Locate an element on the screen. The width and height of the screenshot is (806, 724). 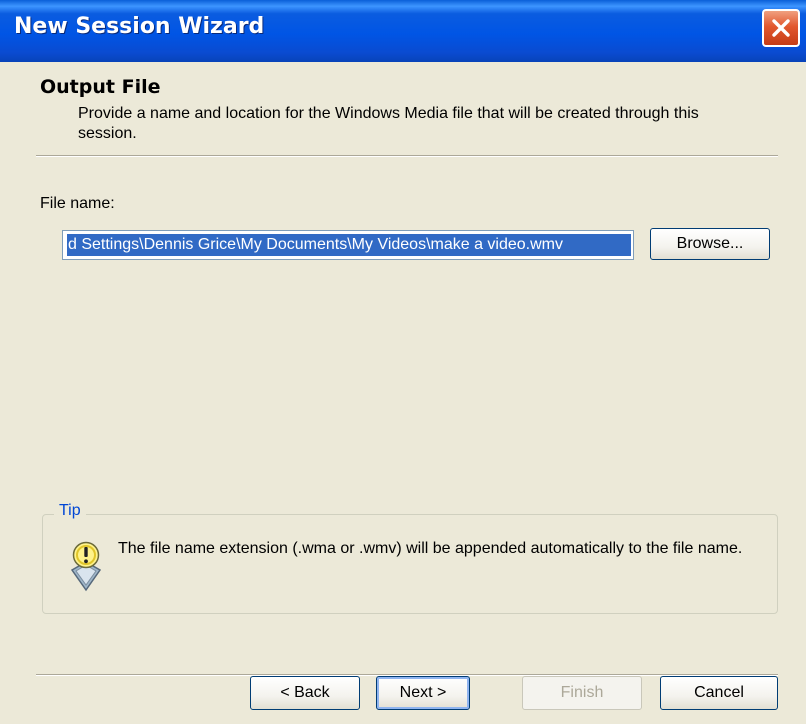
cancel-button: Cancel is located at coordinates (719, 693).